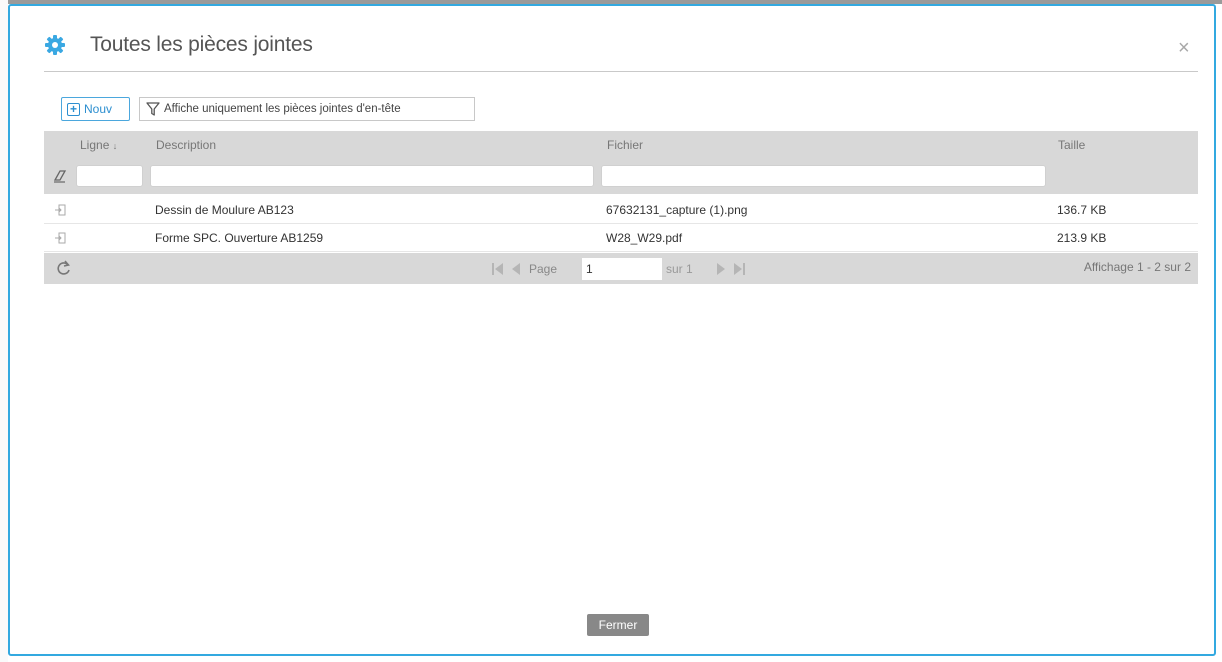 Image resolution: width=1222 pixels, height=662 pixels. What do you see at coordinates (95, 145) in the screenshot?
I see `column-label-ligne: Ligne` at bounding box center [95, 145].